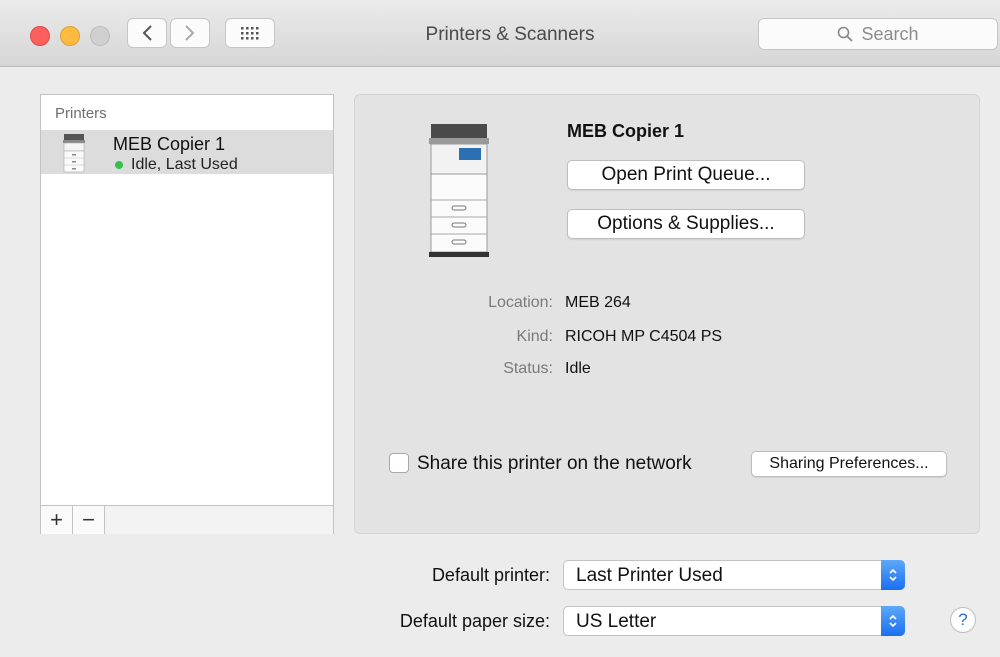 This screenshot has height=657, width=1000. What do you see at coordinates (74, 153) in the screenshot?
I see `printer-thumbnail-icon` at bounding box center [74, 153].